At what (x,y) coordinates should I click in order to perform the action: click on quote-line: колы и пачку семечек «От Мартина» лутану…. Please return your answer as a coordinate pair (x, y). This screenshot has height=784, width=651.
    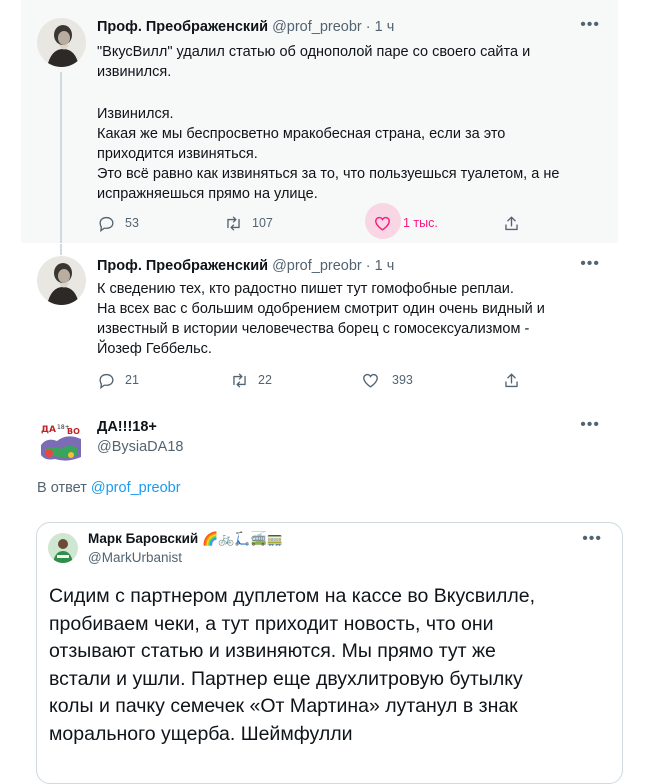
    Looking at the image, I should click on (283, 706).